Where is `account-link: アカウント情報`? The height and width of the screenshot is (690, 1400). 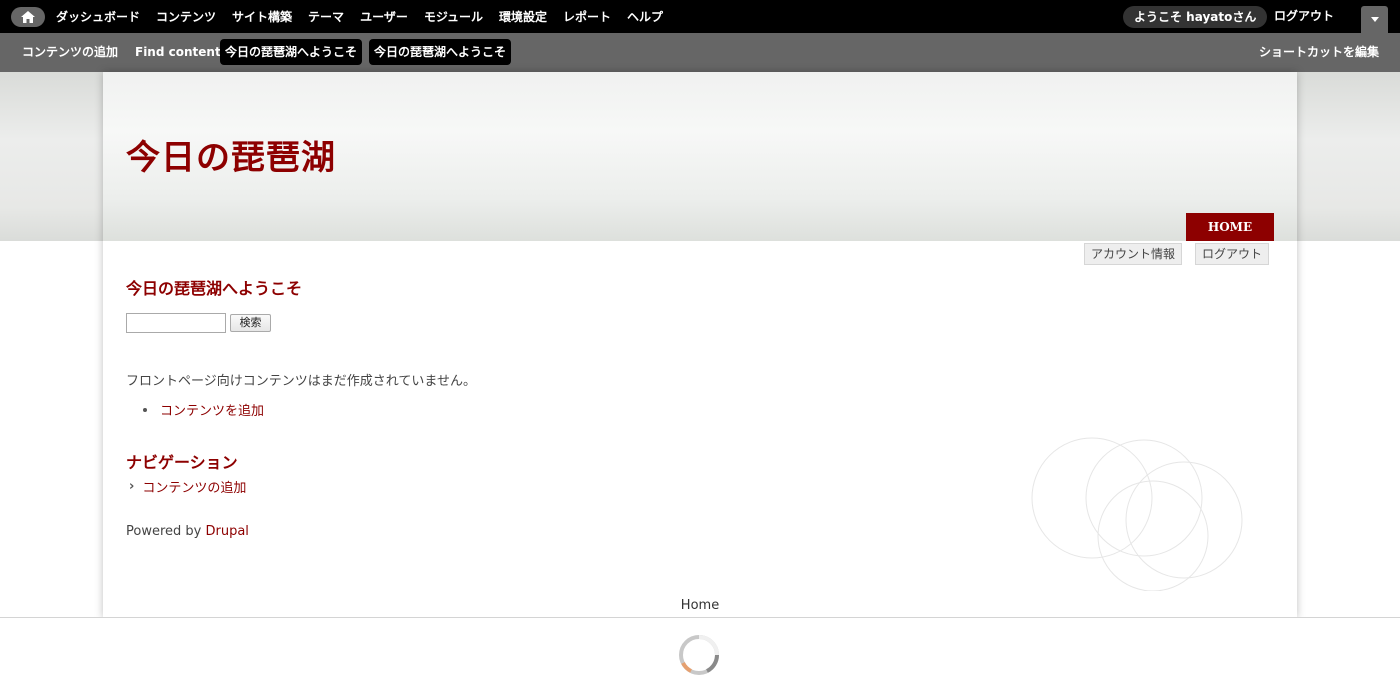 account-link: アカウント情報 is located at coordinates (1133, 254).